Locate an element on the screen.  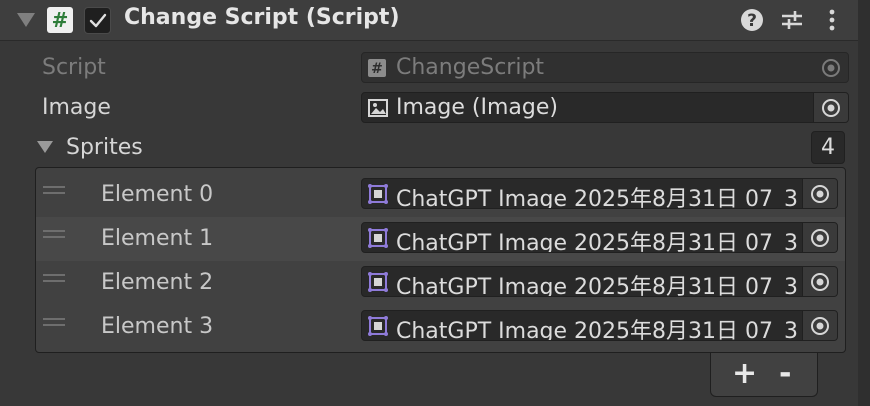
sprites-size-field: 4 is located at coordinates (828, 147).